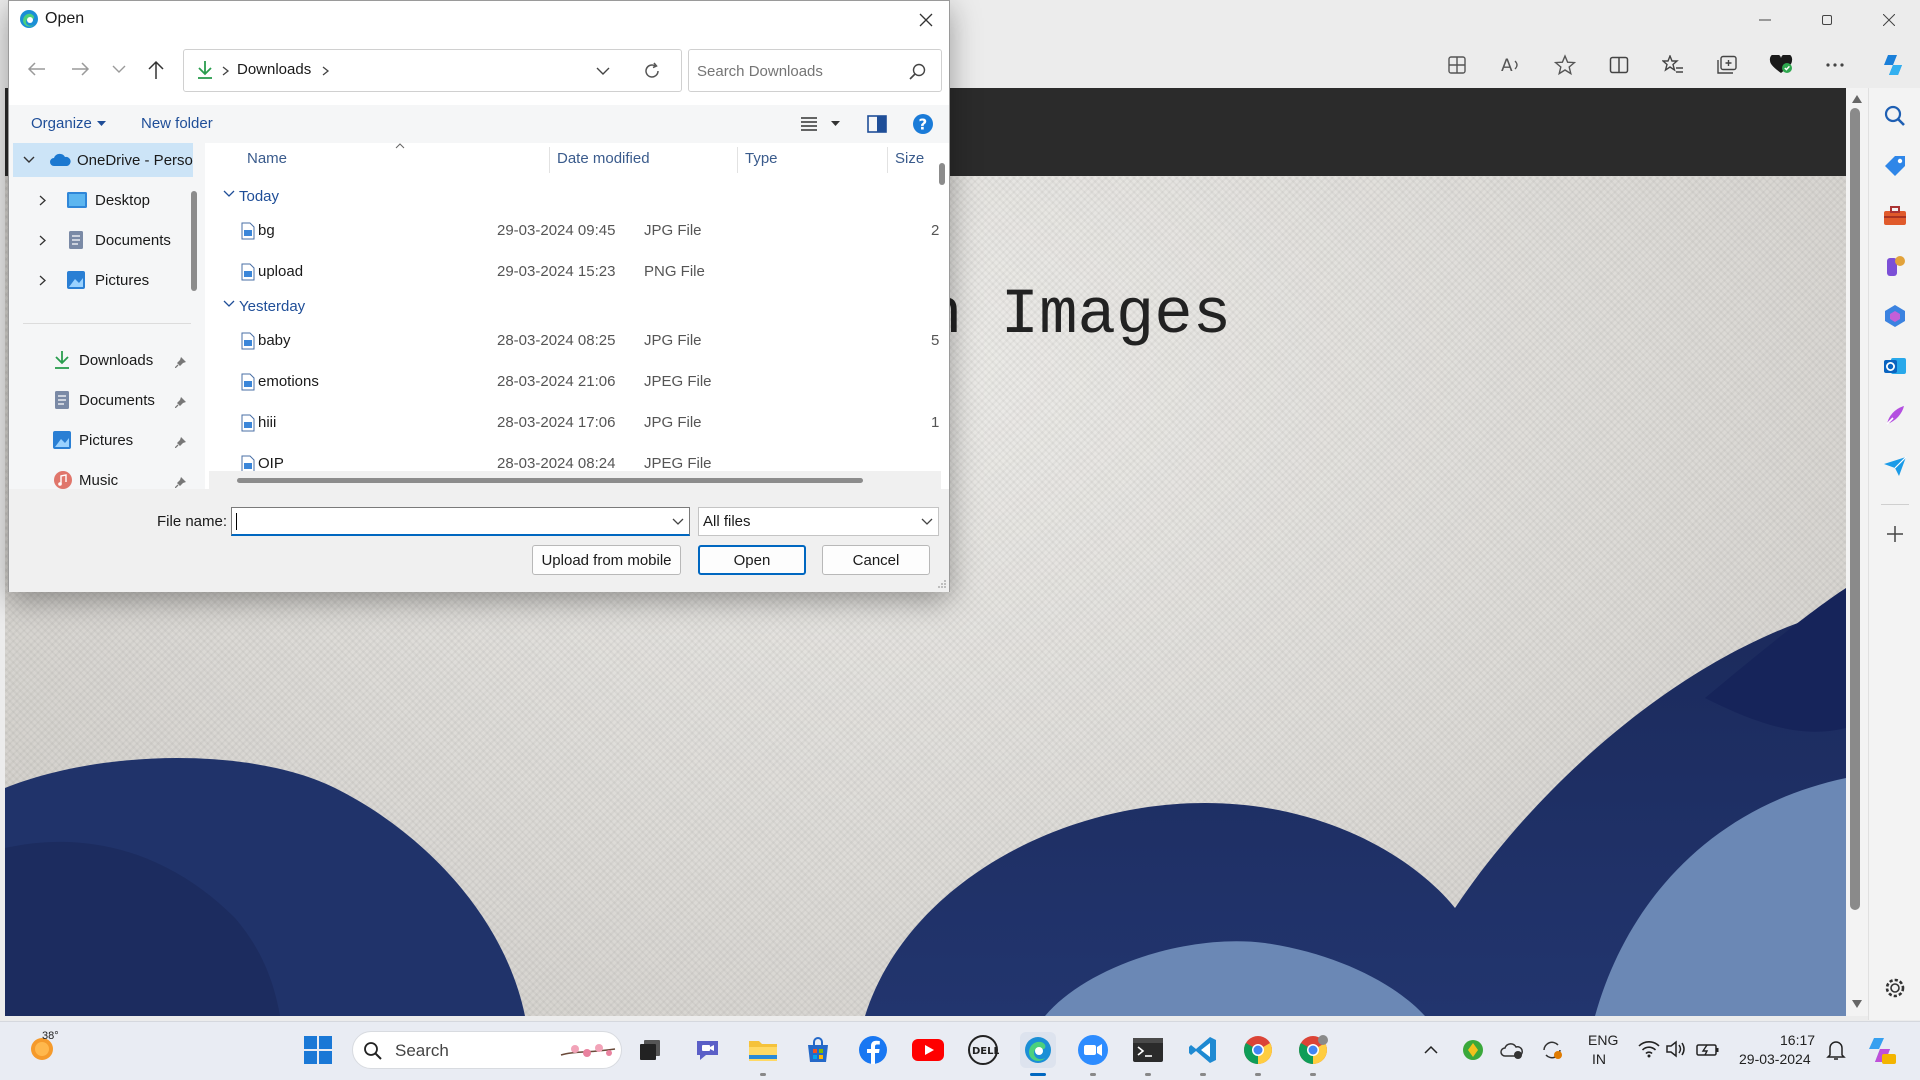 The height and width of the screenshot is (1080, 1920). What do you see at coordinates (460, 521) in the screenshot?
I see `file-name-field` at bounding box center [460, 521].